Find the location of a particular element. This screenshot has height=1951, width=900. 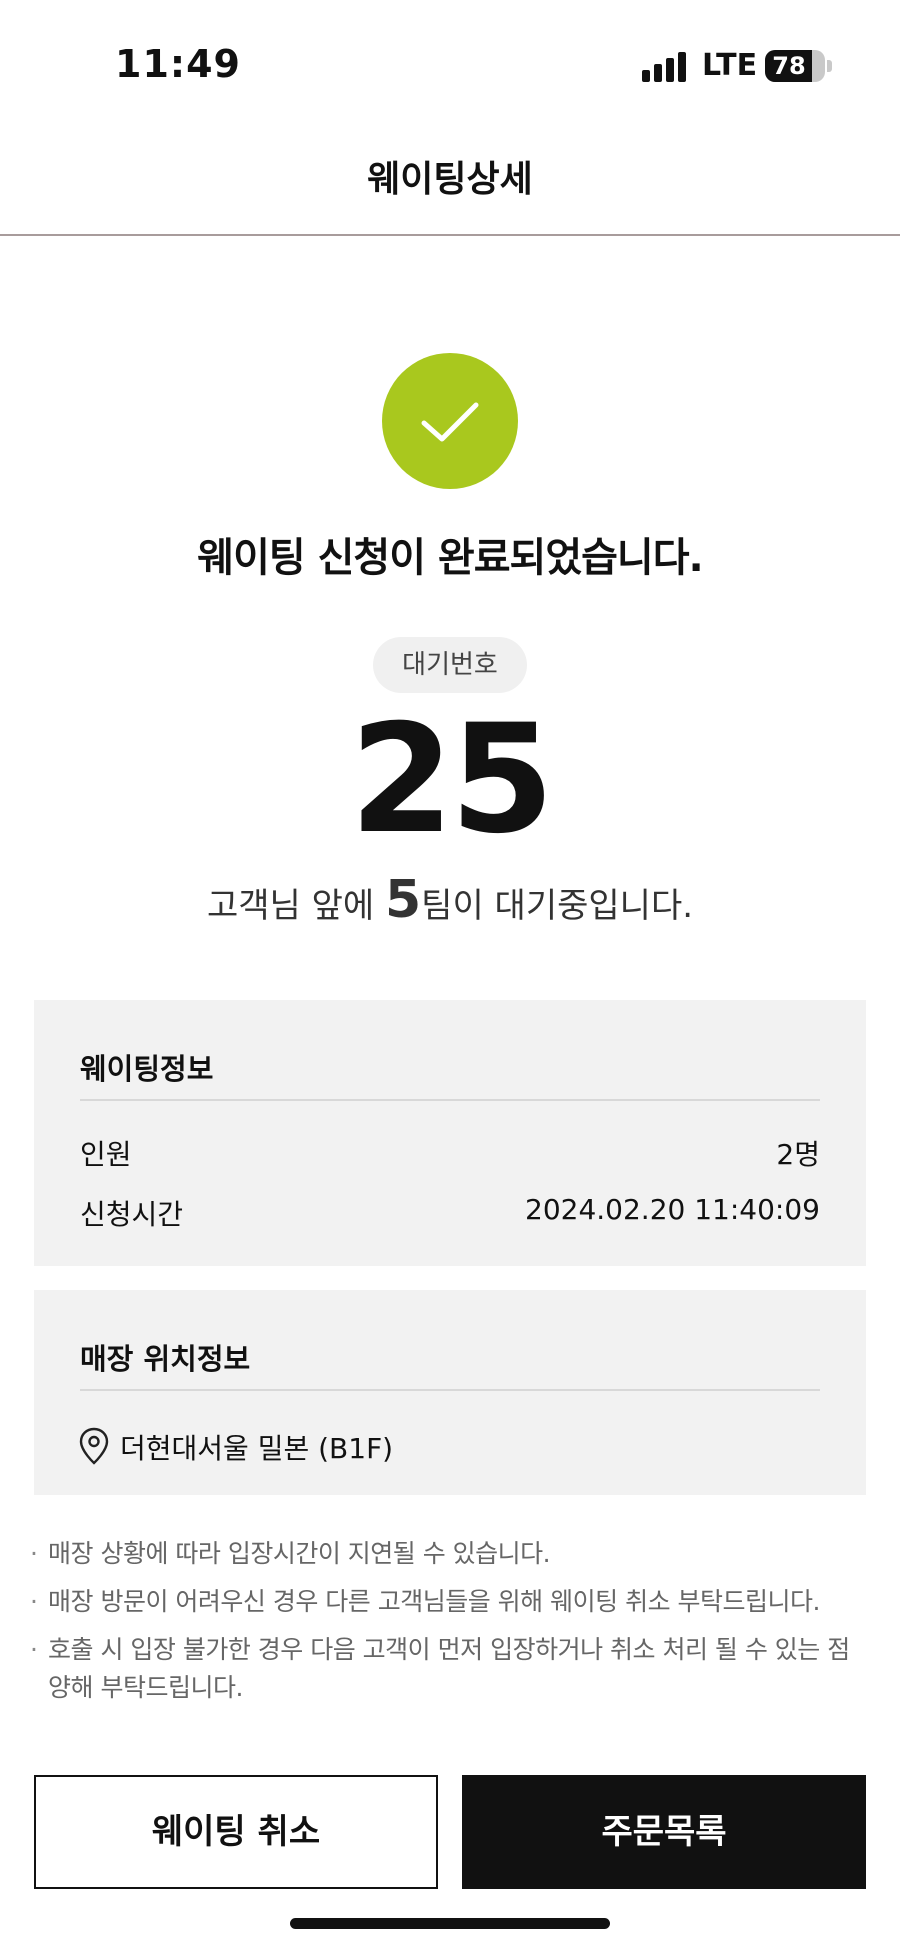

request-time-value: 2024.02.20 11:40:09 is located at coordinates (672, 1209).